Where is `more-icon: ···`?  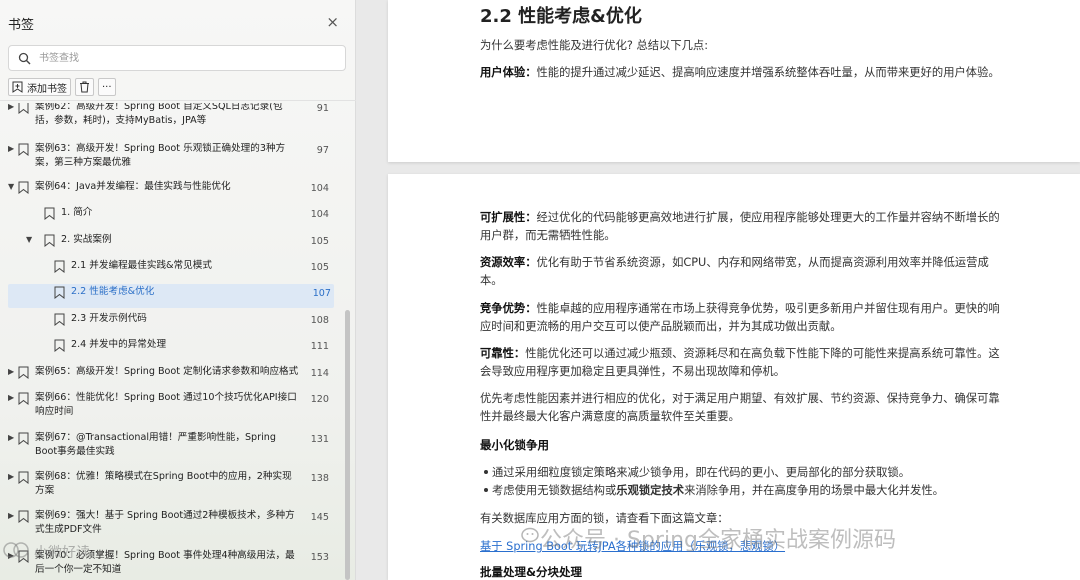 more-icon: ··· is located at coordinates (107, 87).